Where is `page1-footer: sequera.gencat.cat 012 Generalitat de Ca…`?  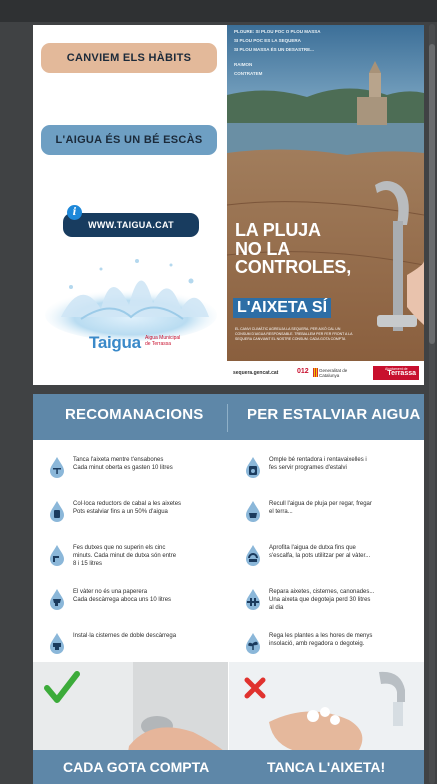 page1-footer: sequera.gencat.cat 012 Generalitat de Ca… is located at coordinates (325, 373).